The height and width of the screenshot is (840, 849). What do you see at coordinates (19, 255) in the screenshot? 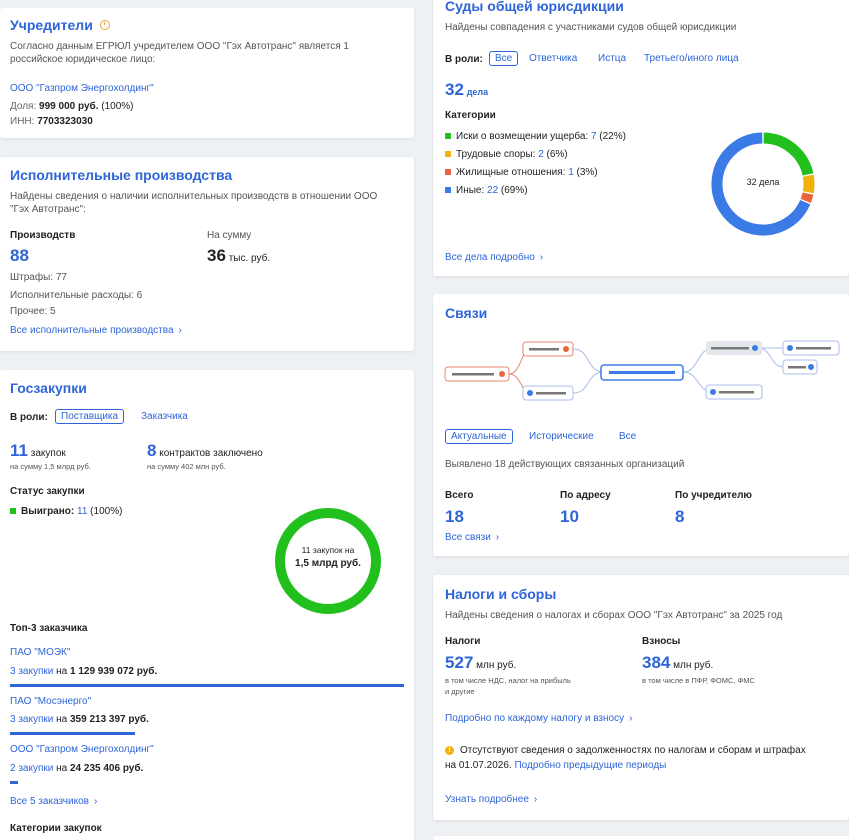
I see `exec-count-value: 88` at bounding box center [19, 255].